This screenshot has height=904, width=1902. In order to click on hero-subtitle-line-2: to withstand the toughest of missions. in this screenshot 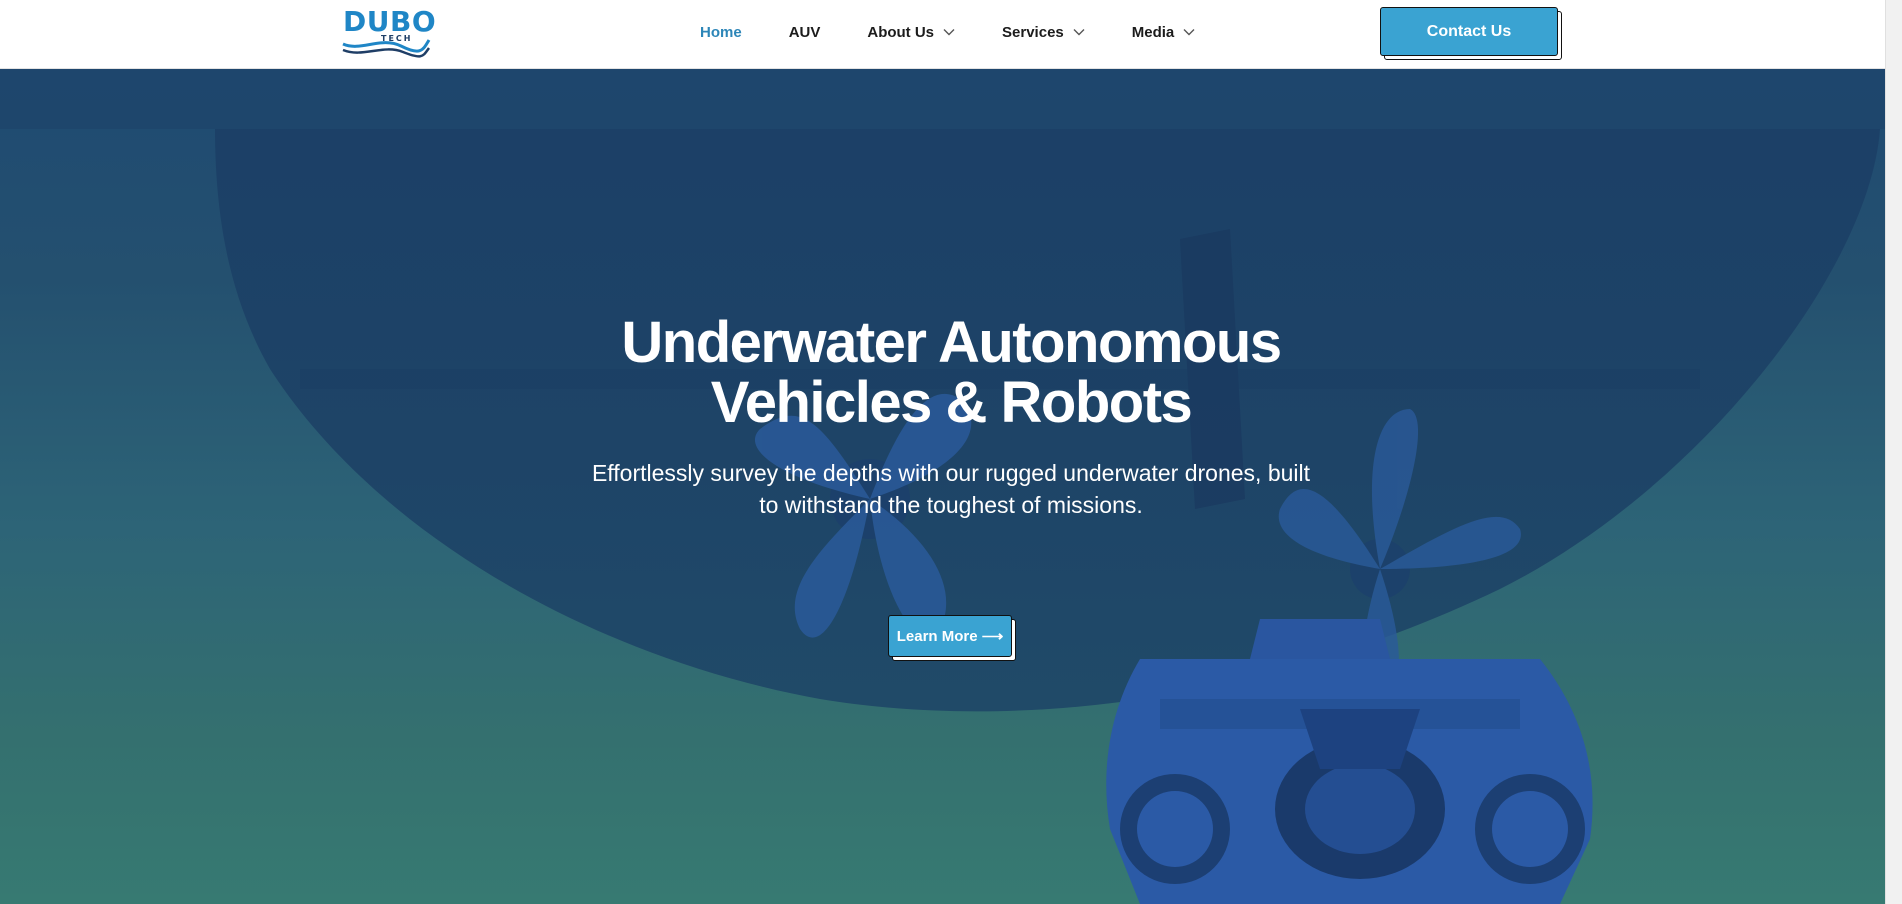, I will do `click(951, 505)`.